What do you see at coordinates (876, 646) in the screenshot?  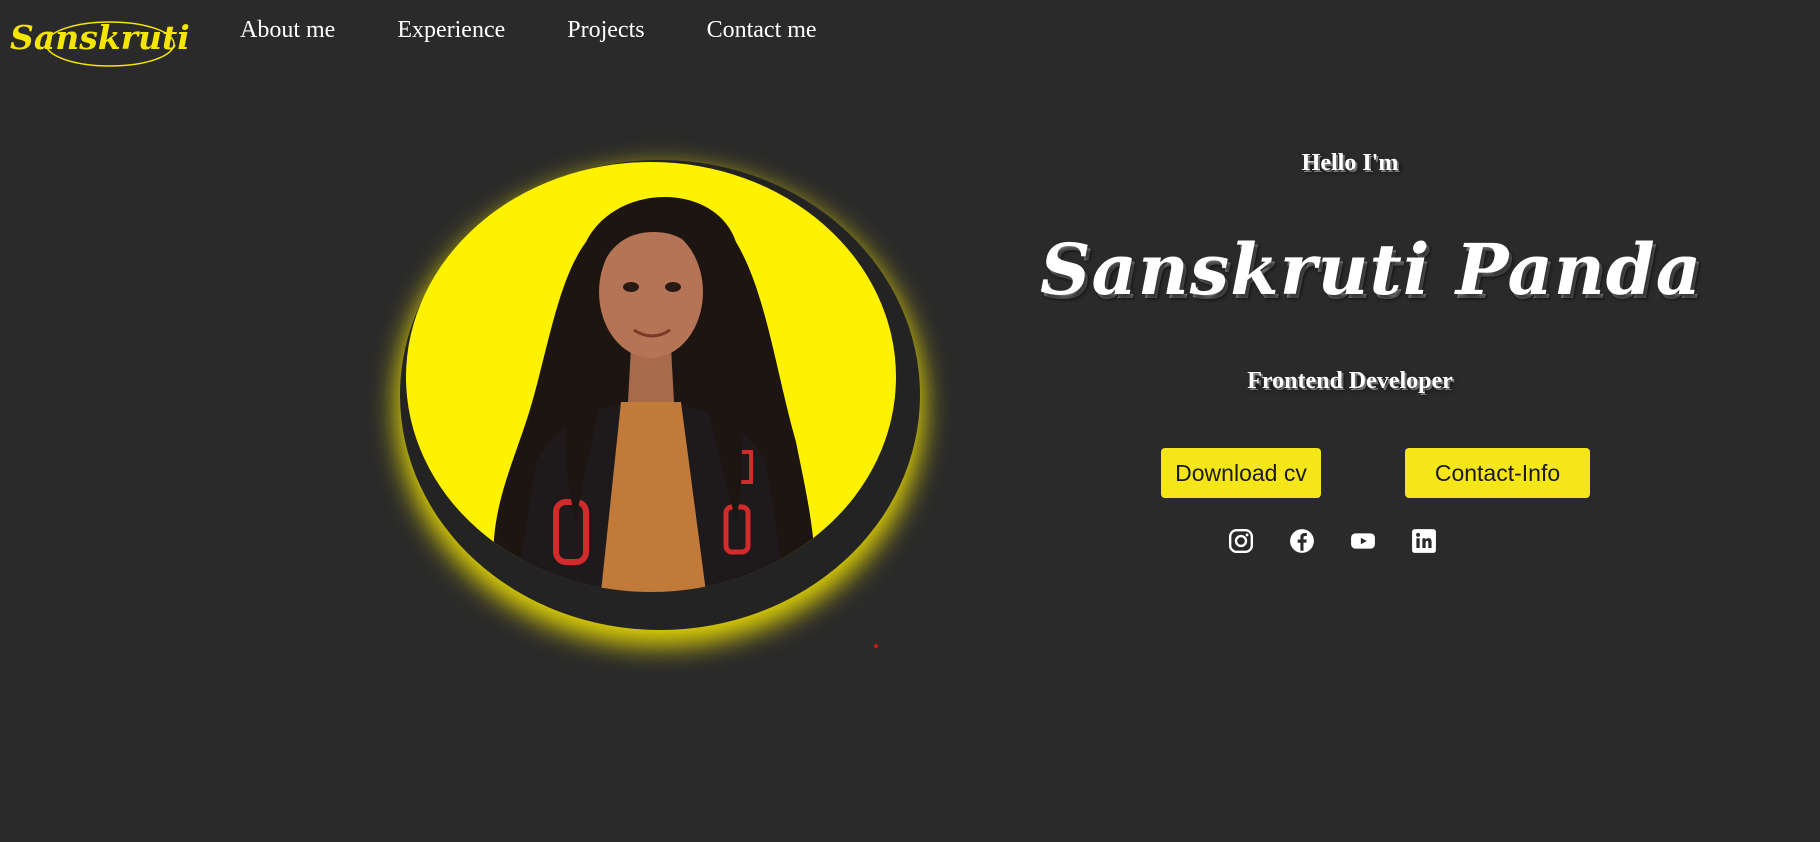 I see `red-dot` at bounding box center [876, 646].